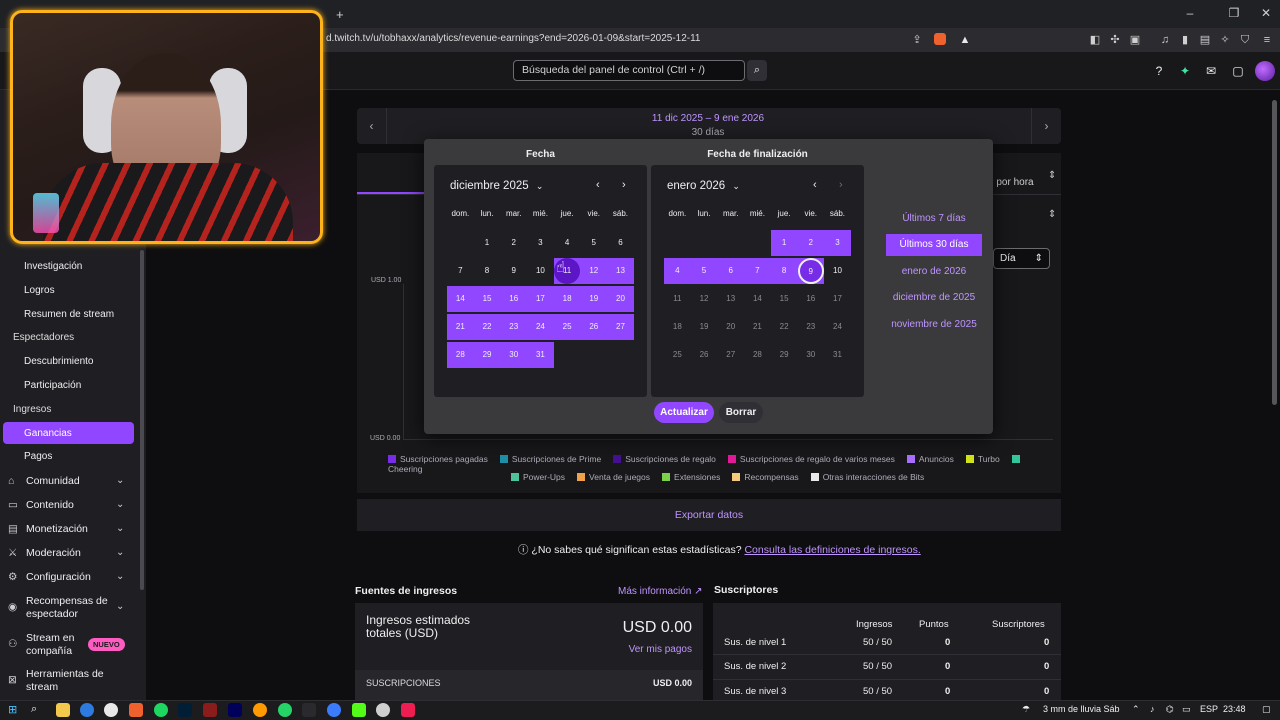 The height and width of the screenshot is (720, 1280). I want to click on calendar-day: 13, so click(620, 271).